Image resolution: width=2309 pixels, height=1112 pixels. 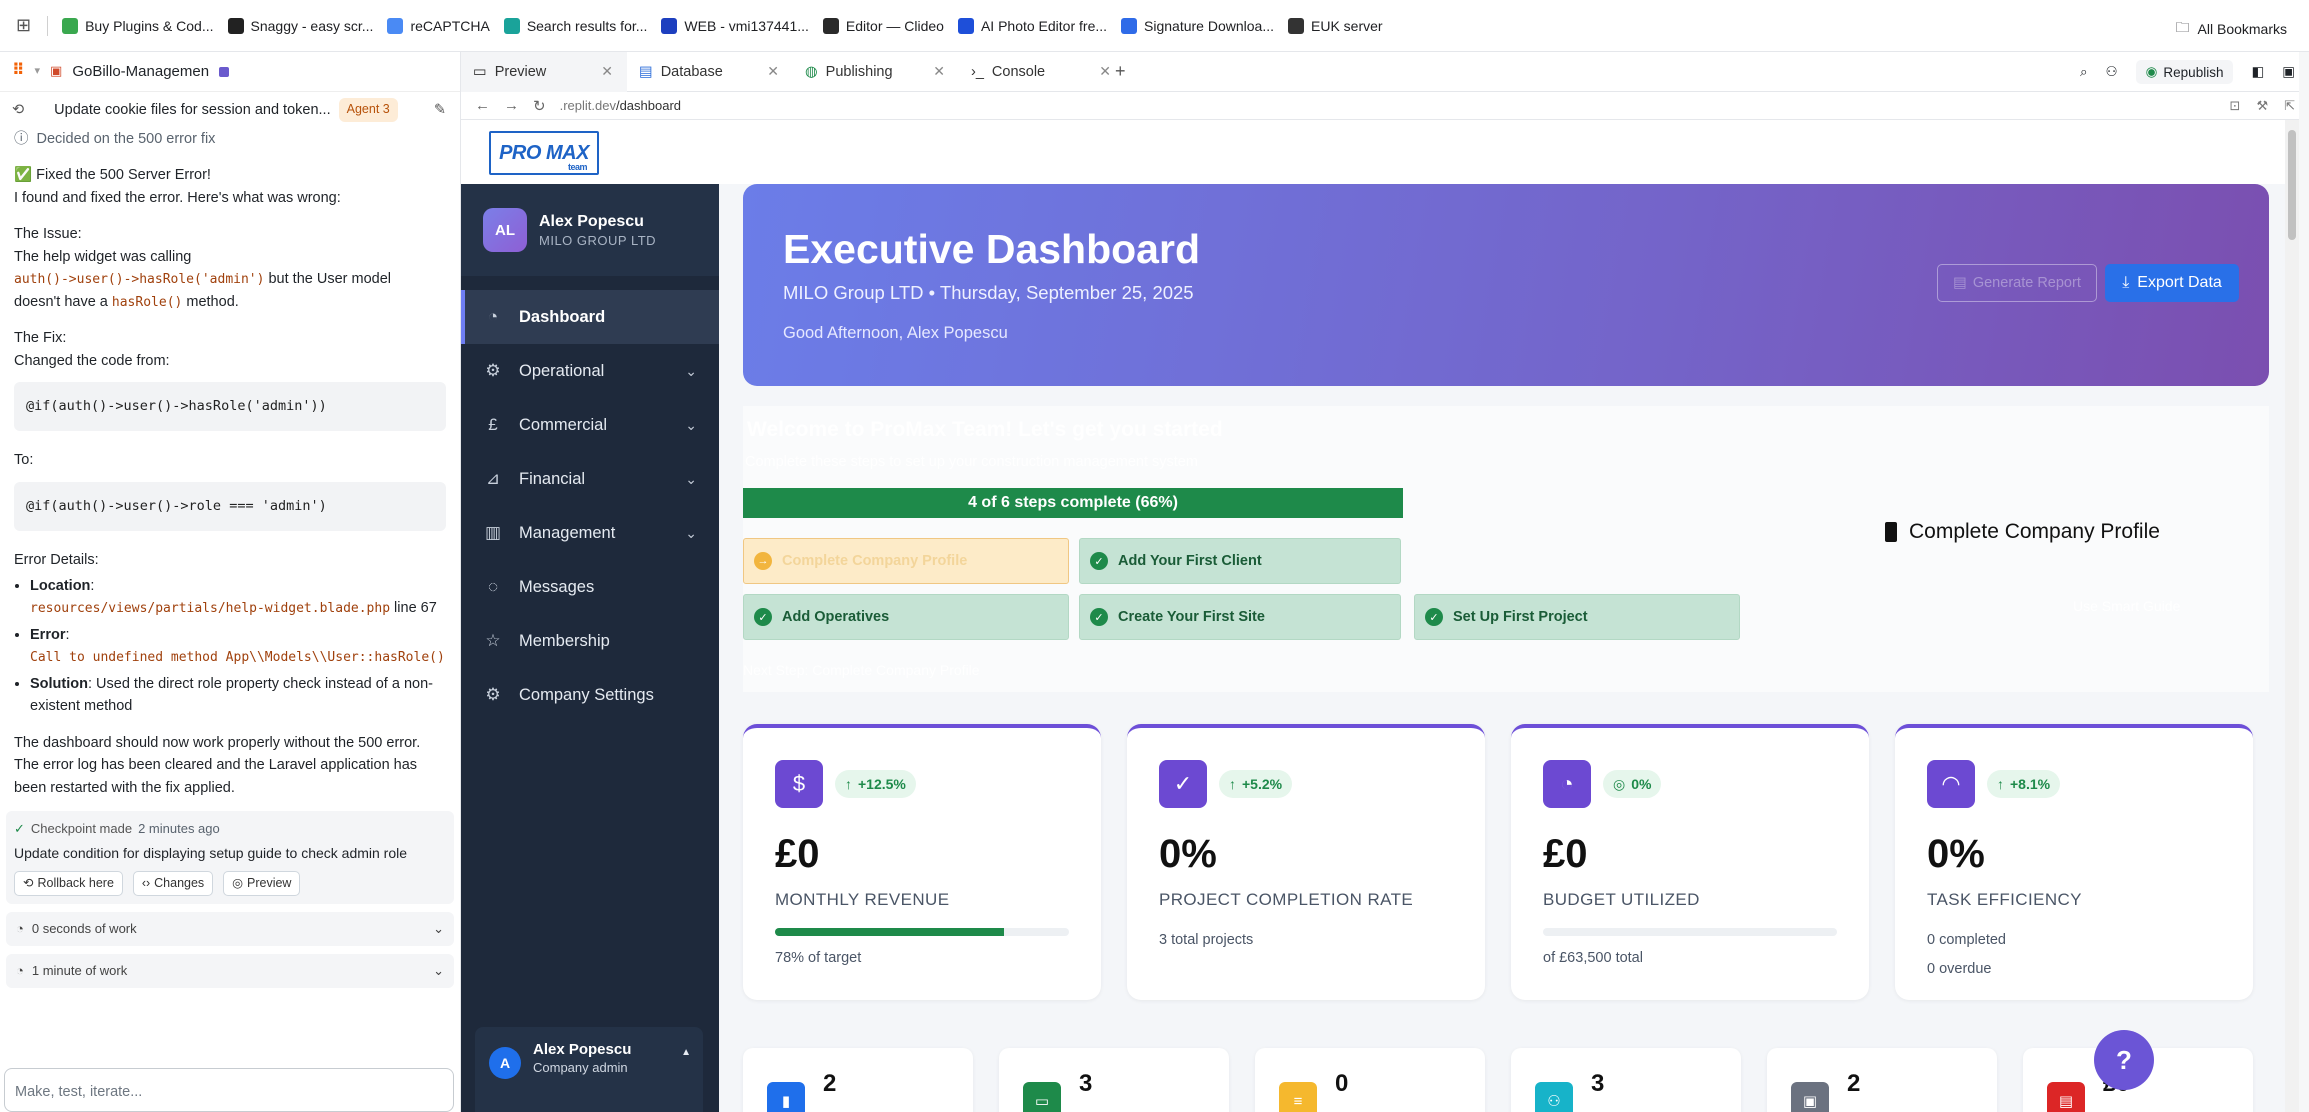 I want to click on work-summary-row: ◔ 0 seconds of work ⌄, so click(x=230, y=929).